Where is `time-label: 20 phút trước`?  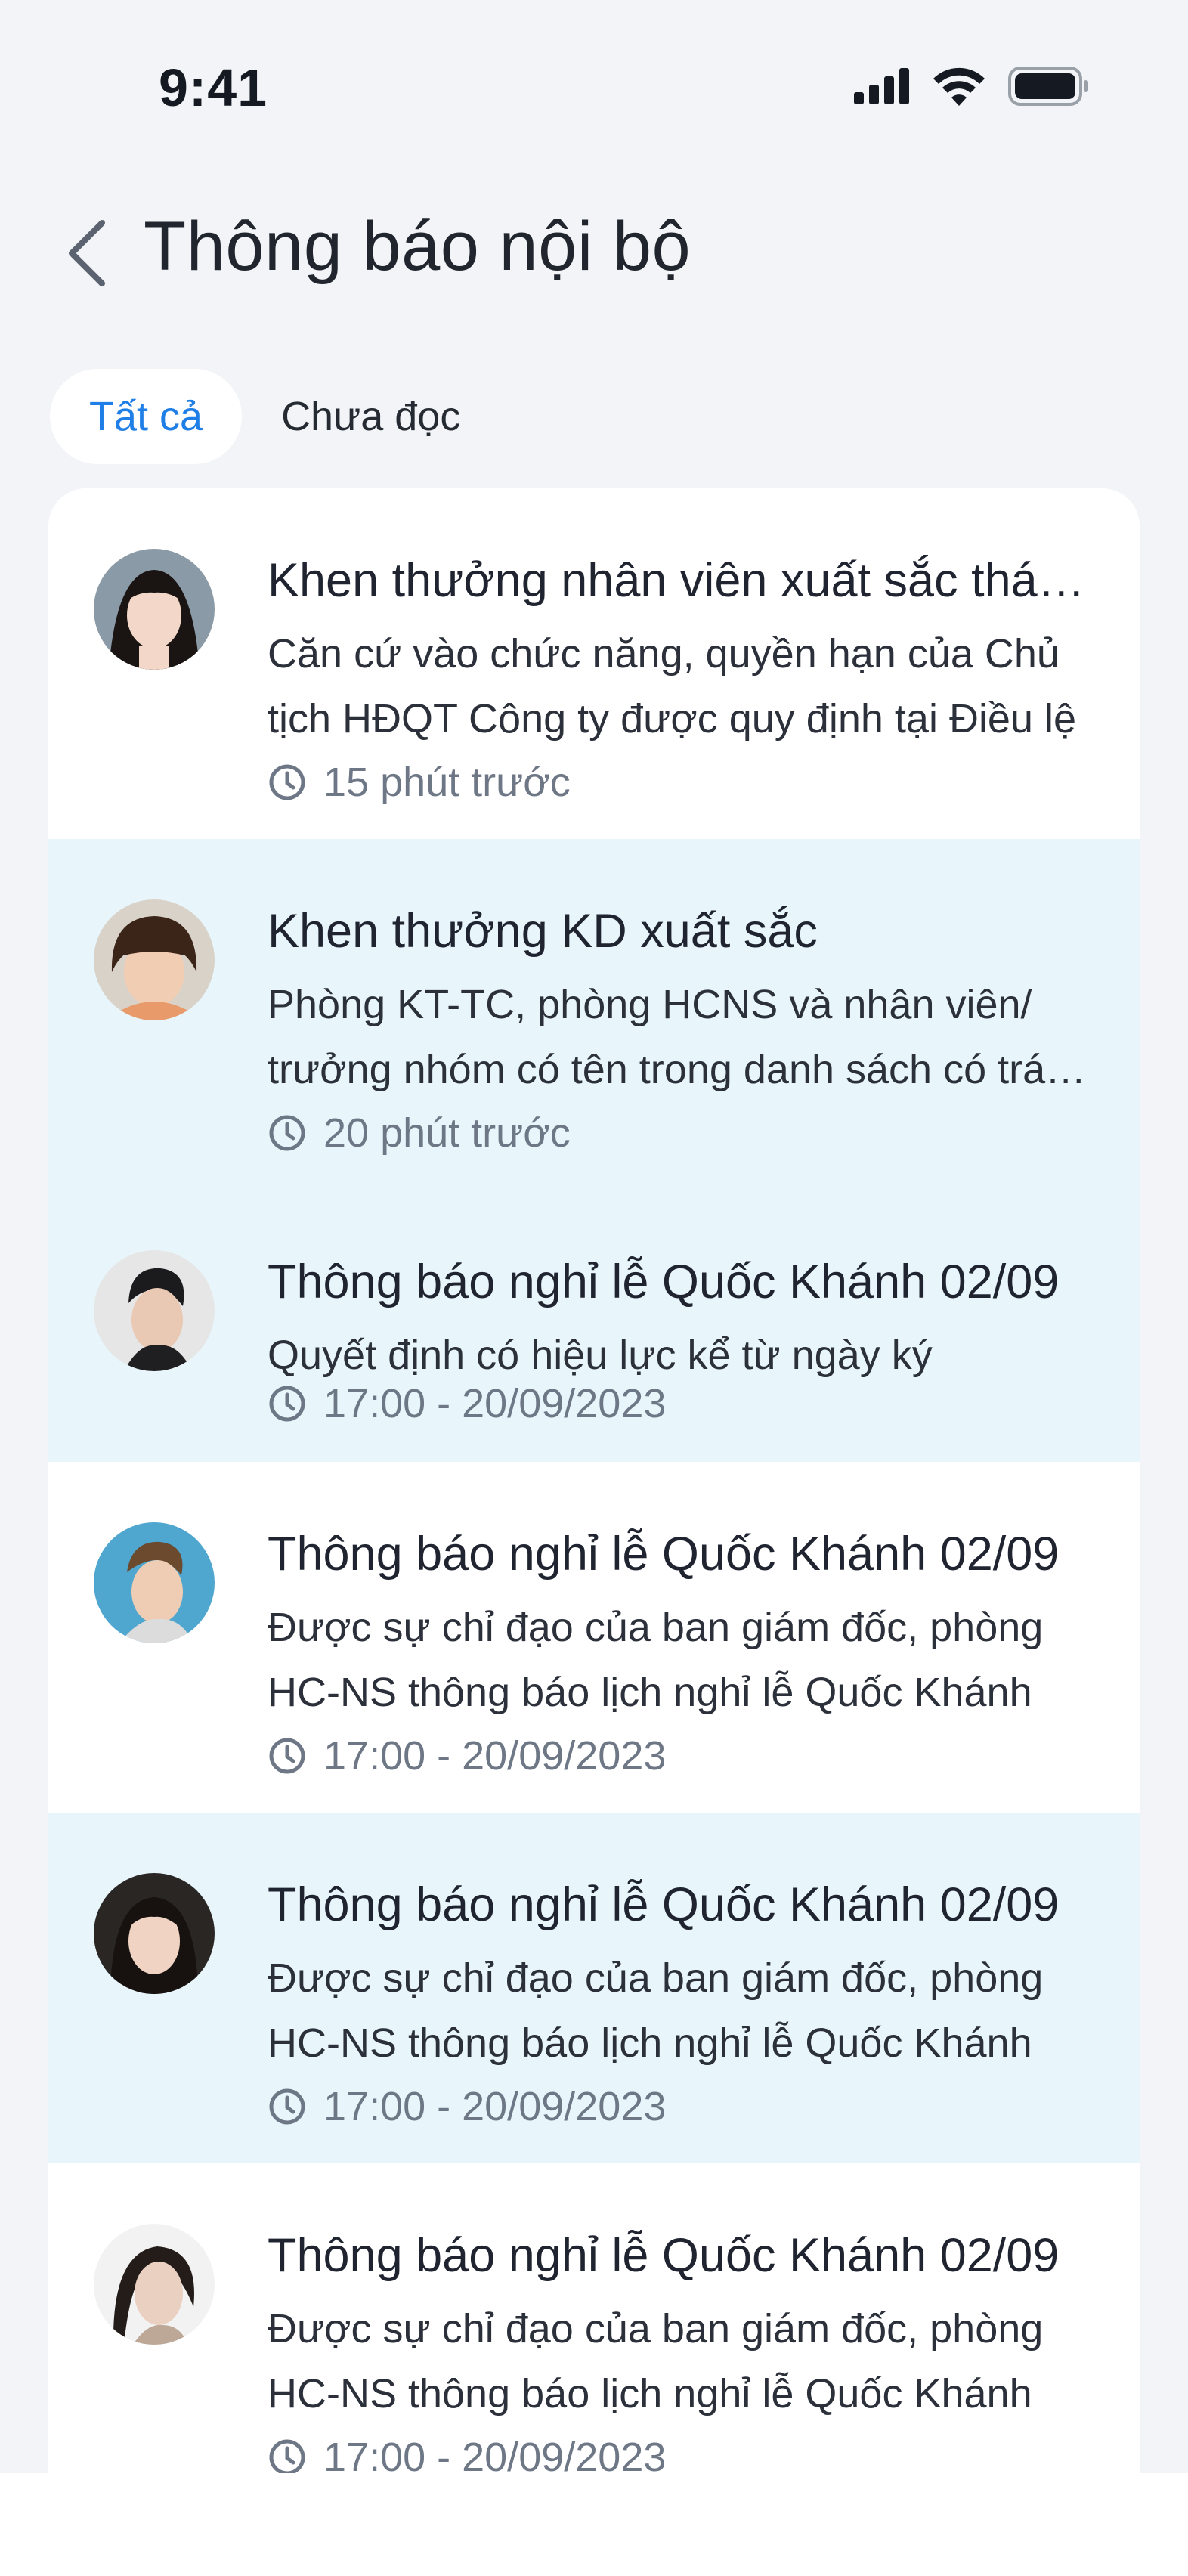
time-label: 20 phút trước is located at coordinates (447, 1133).